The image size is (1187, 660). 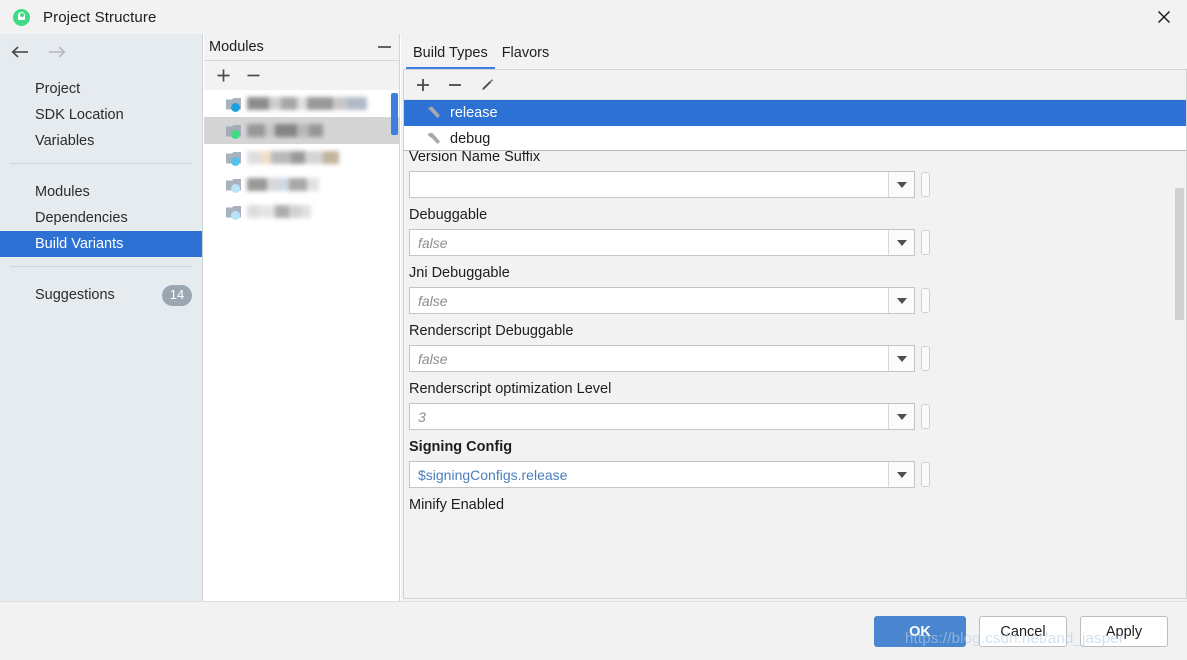 What do you see at coordinates (662, 416) in the screenshot?
I see `renderscript-optimization-level-combo: 3` at bounding box center [662, 416].